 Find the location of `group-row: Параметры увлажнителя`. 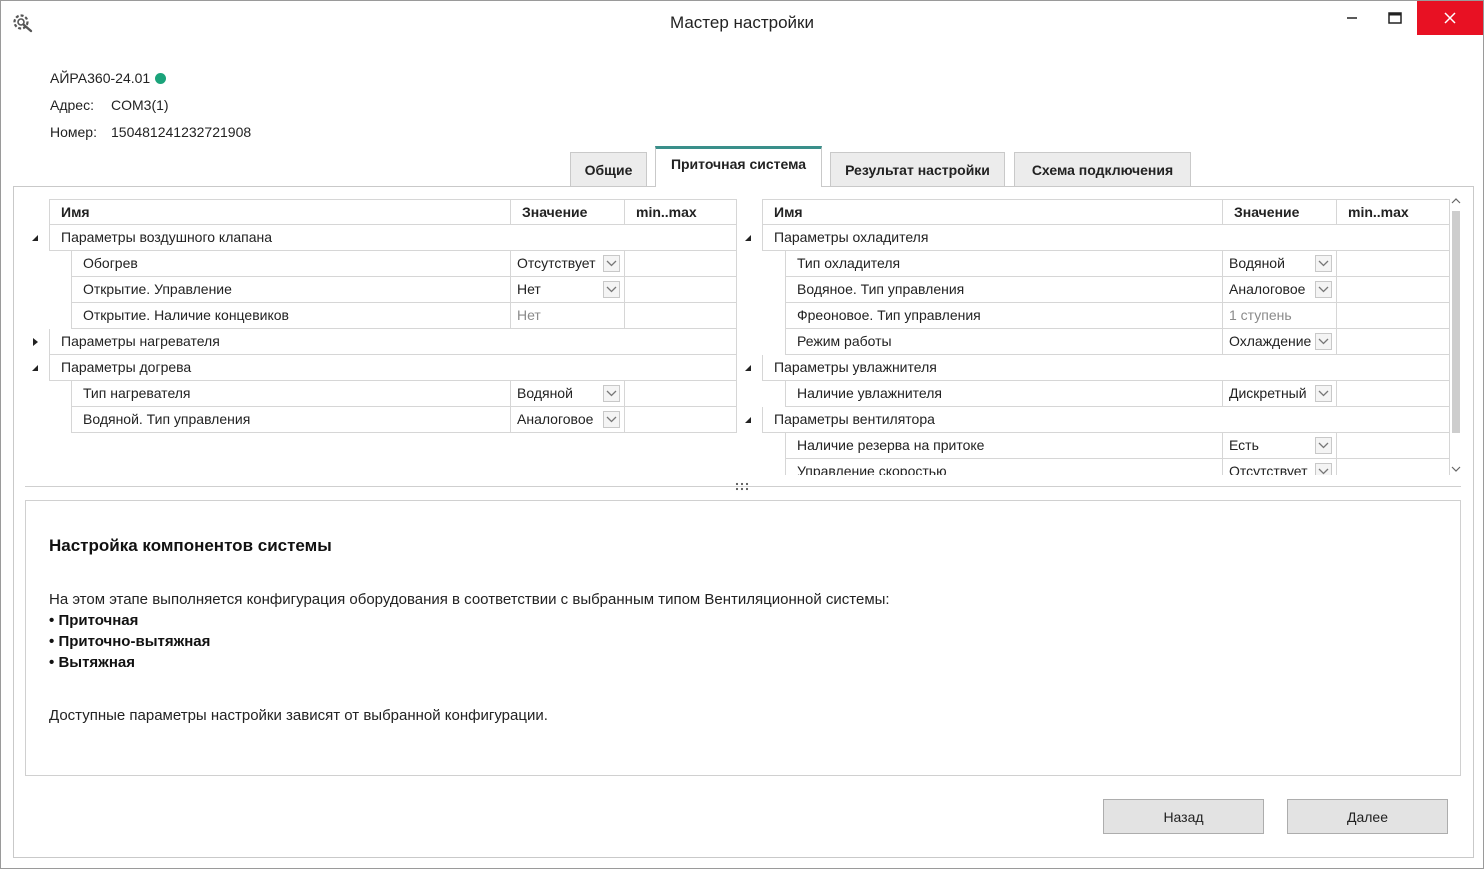

group-row: Параметры увлажнителя is located at coordinates (1094, 368).